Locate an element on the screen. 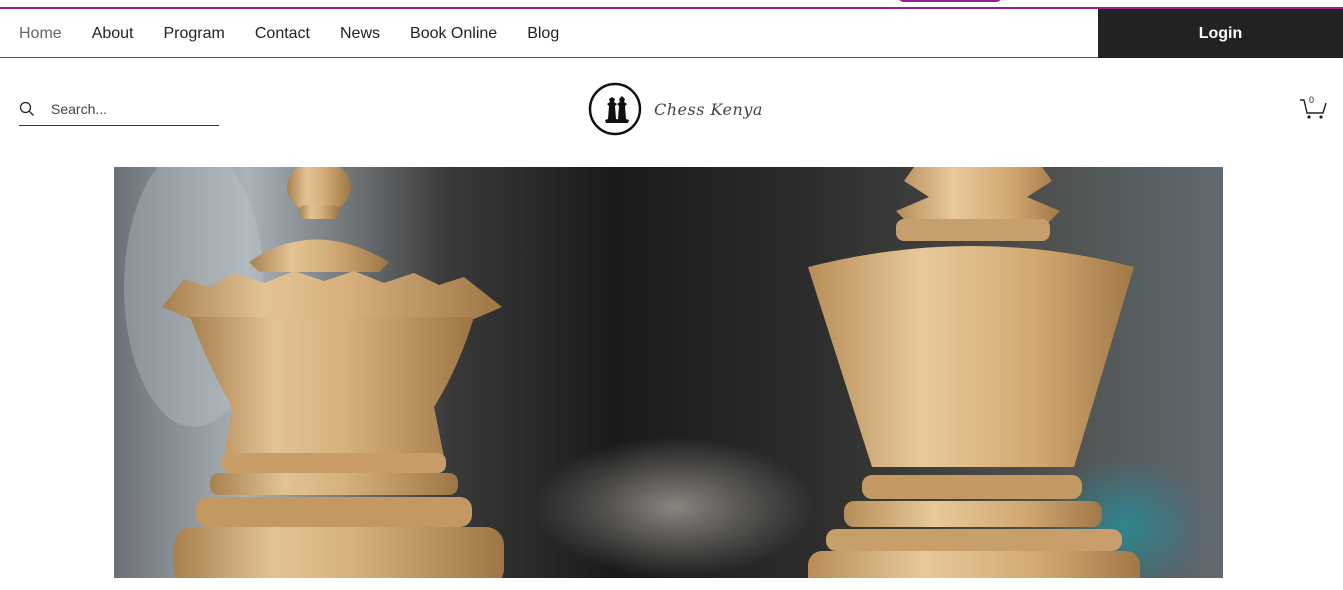  top-accent-border is located at coordinates (671, 4).